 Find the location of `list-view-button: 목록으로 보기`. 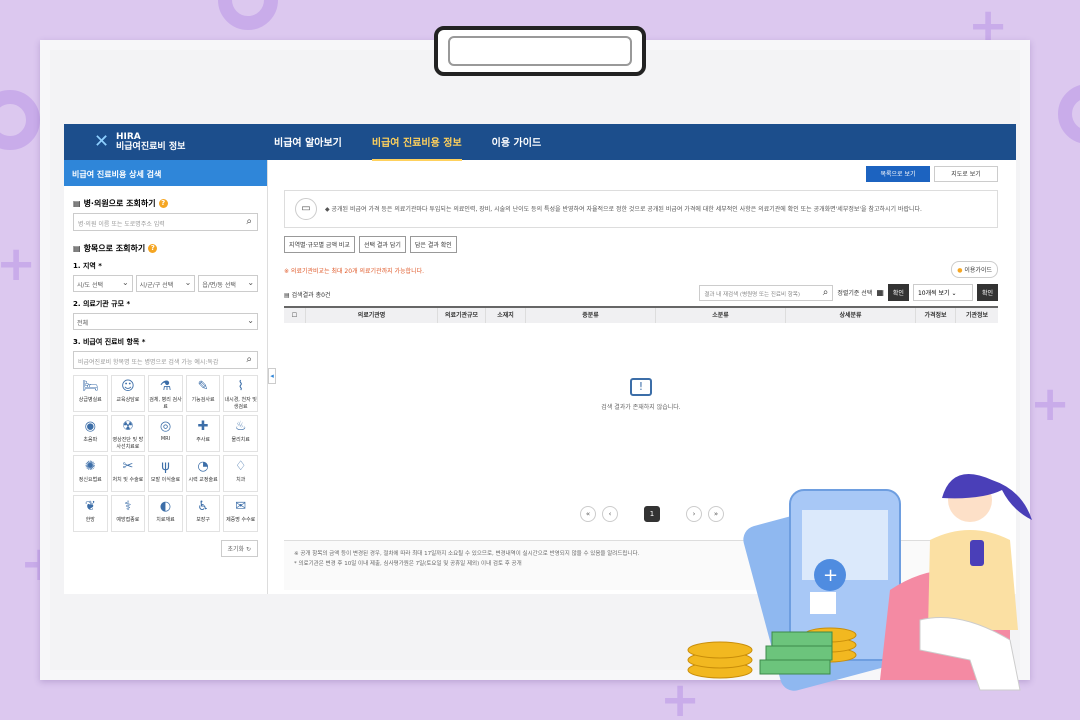

list-view-button: 목록으로 보기 is located at coordinates (898, 174).